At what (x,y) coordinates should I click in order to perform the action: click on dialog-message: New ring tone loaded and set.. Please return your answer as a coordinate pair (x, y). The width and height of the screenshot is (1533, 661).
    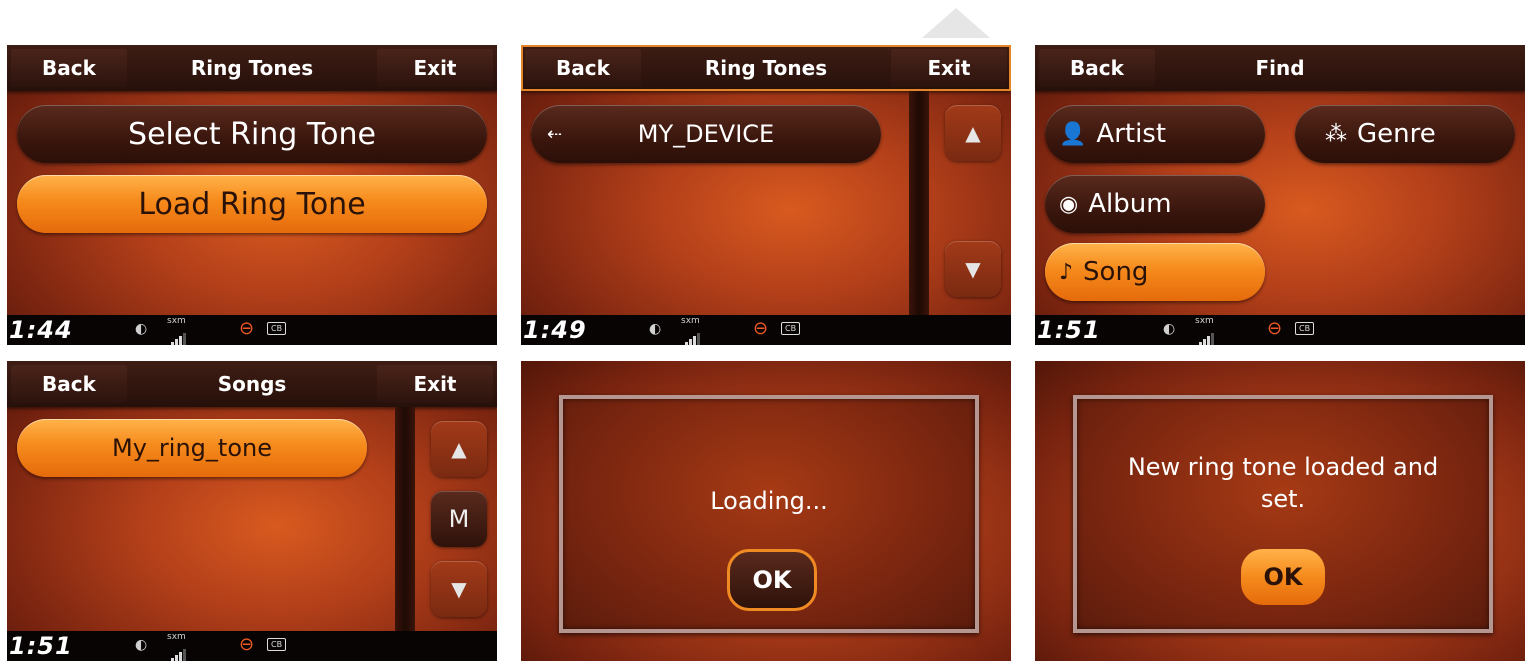
    Looking at the image, I should click on (1283, 483).